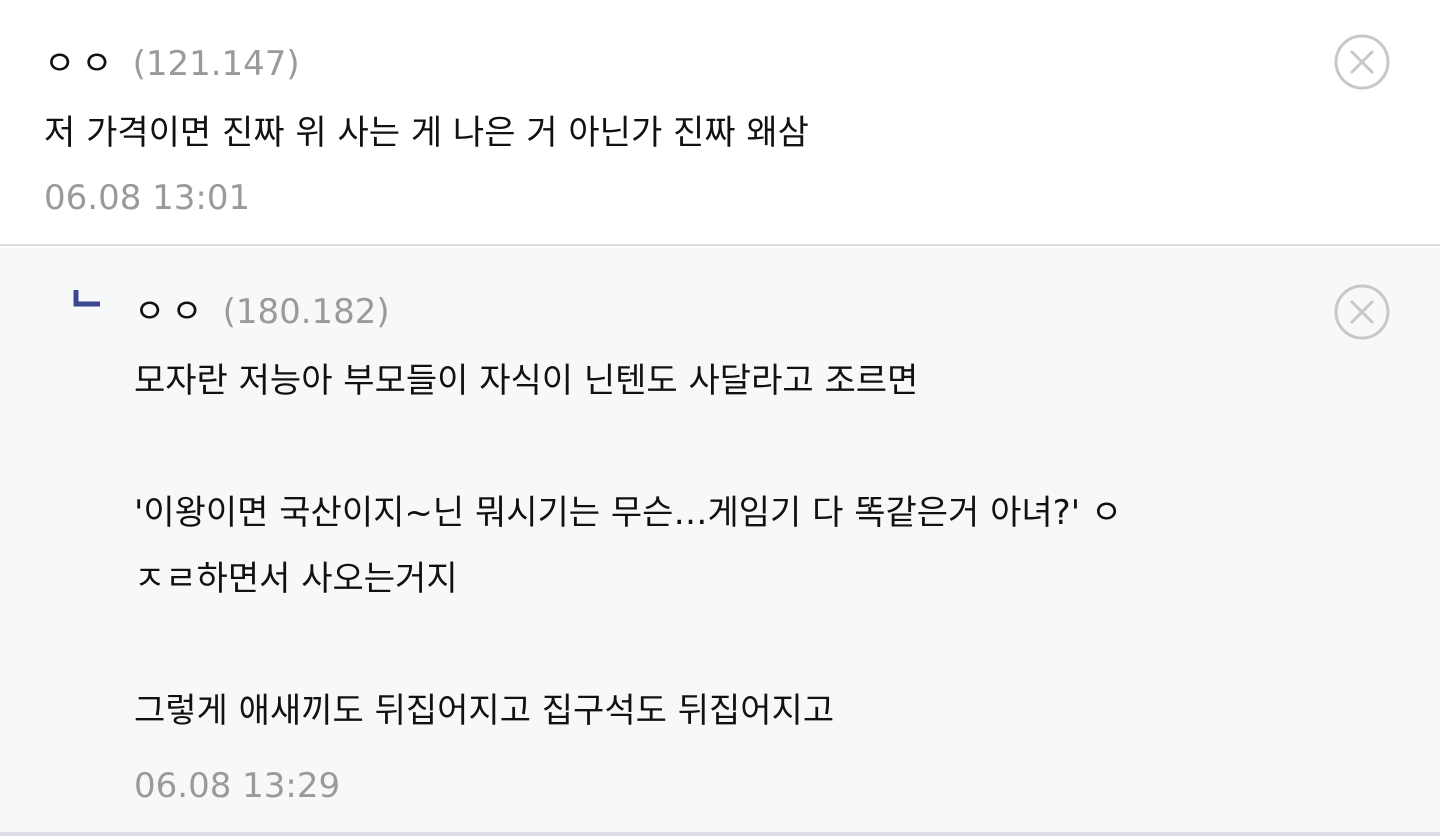  What do you see at coordinates (306, 312) in the screenshot?
I see `reply-ip: (180.182)` at bounding box center [306, 312].